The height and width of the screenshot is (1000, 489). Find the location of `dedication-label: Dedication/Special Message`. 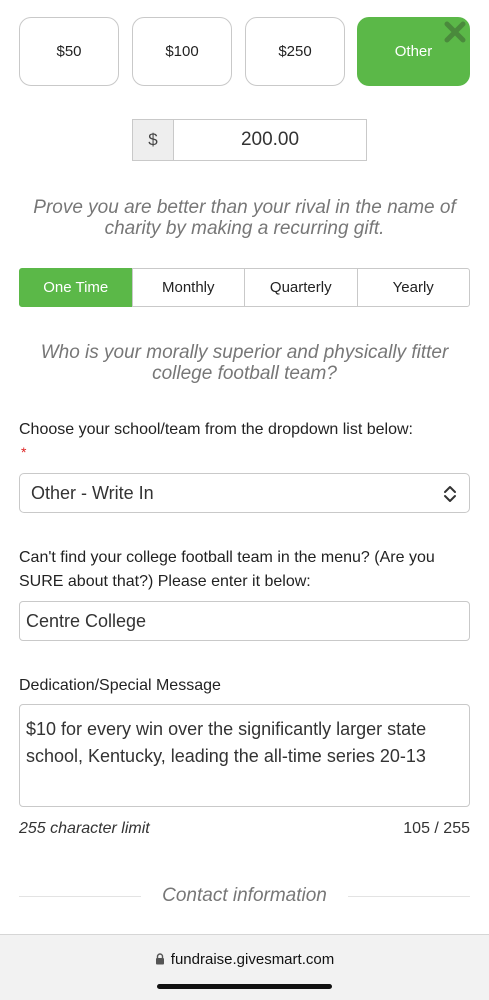

dedication-label: Dedication/Special Message is located at coordinates (120, 685).